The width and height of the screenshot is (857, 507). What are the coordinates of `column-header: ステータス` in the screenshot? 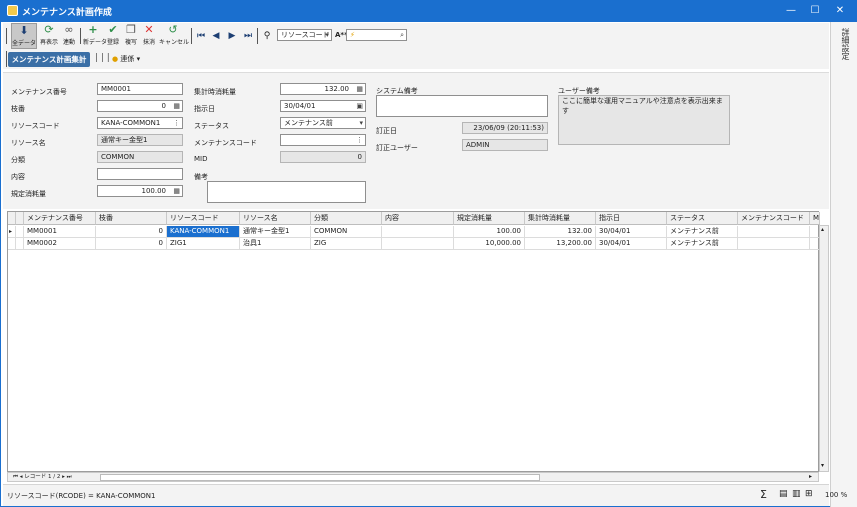 It's located at (702, 218).